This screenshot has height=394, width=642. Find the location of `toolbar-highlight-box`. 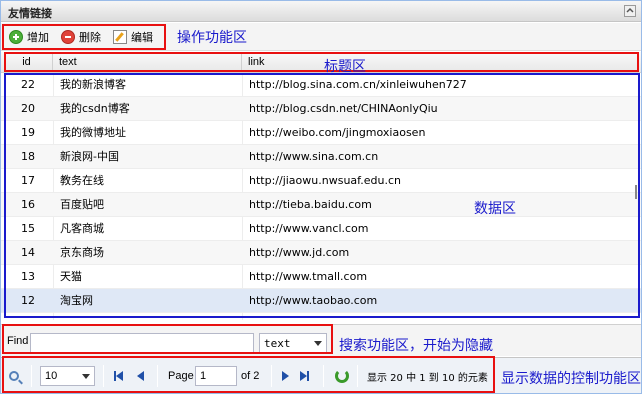

toolbar-highlight-box is located at coordinates (84, 37).